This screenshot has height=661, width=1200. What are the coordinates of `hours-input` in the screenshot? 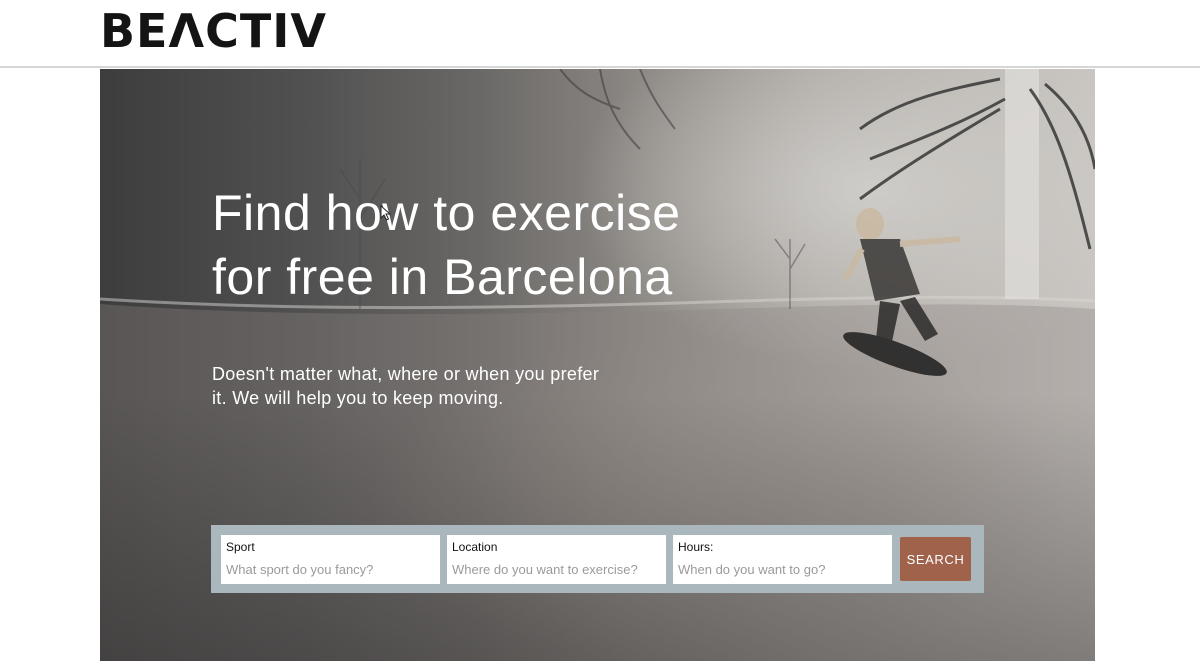 It's located at (780, 569).